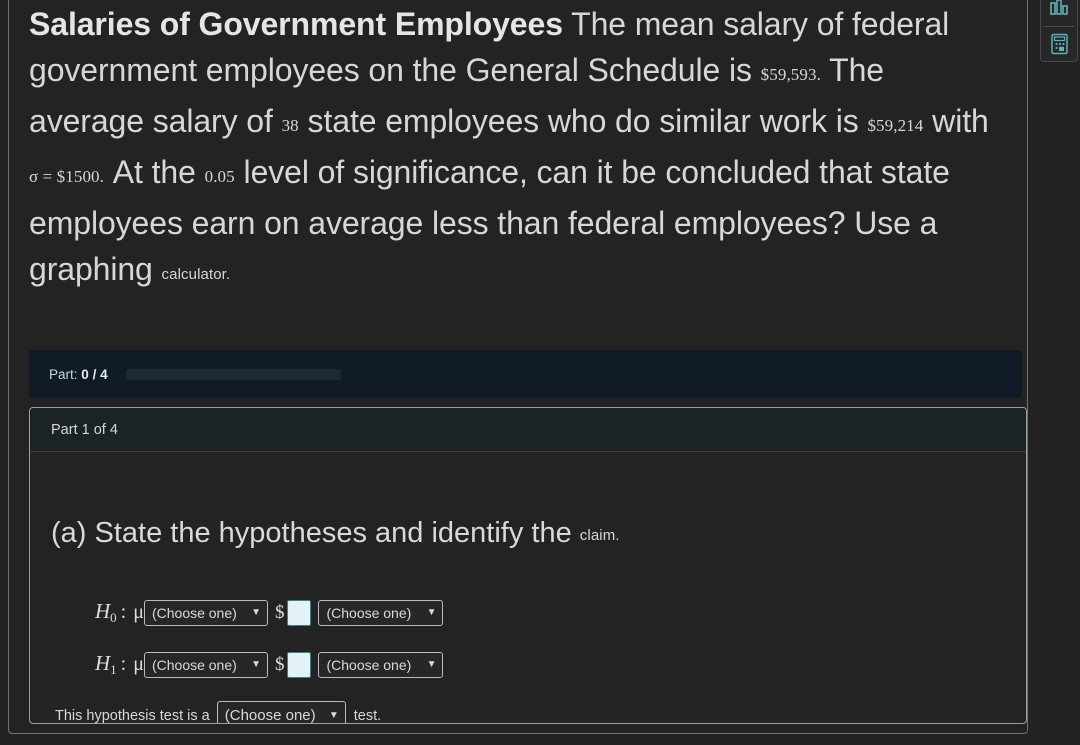 Image resolution: width=1080 pixels, height=745 pixels. What do you see at coordinates (194, 664) in the screenshot?
I see `comparator-select-alt-value: (Choose one)` at bounding box center [194, 664].